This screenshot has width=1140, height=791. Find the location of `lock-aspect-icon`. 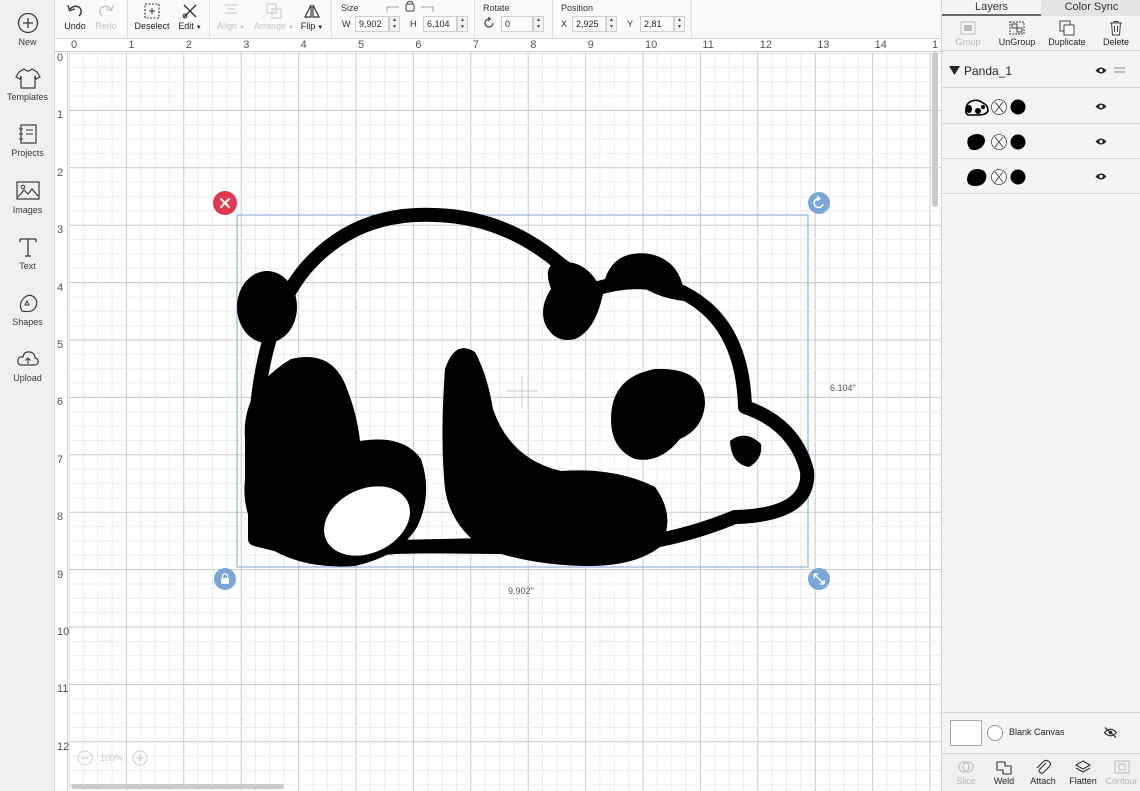

lock-aspect-icon is located at coordinates (410, 7).